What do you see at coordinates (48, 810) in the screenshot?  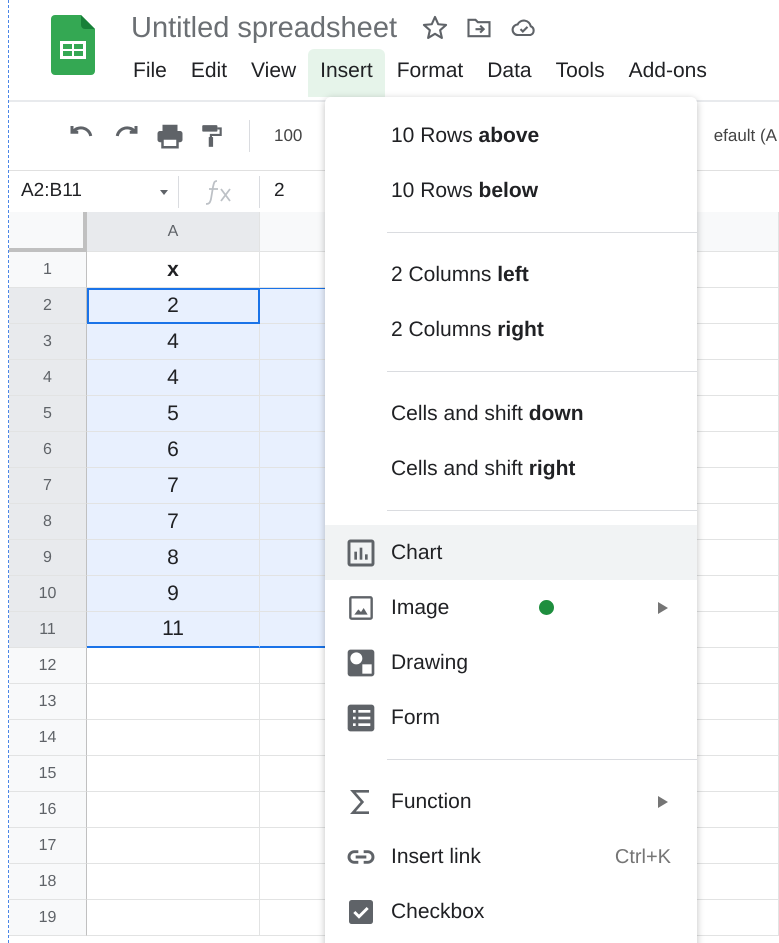 I see `row-header: 16` at bounding box center [48, 810].